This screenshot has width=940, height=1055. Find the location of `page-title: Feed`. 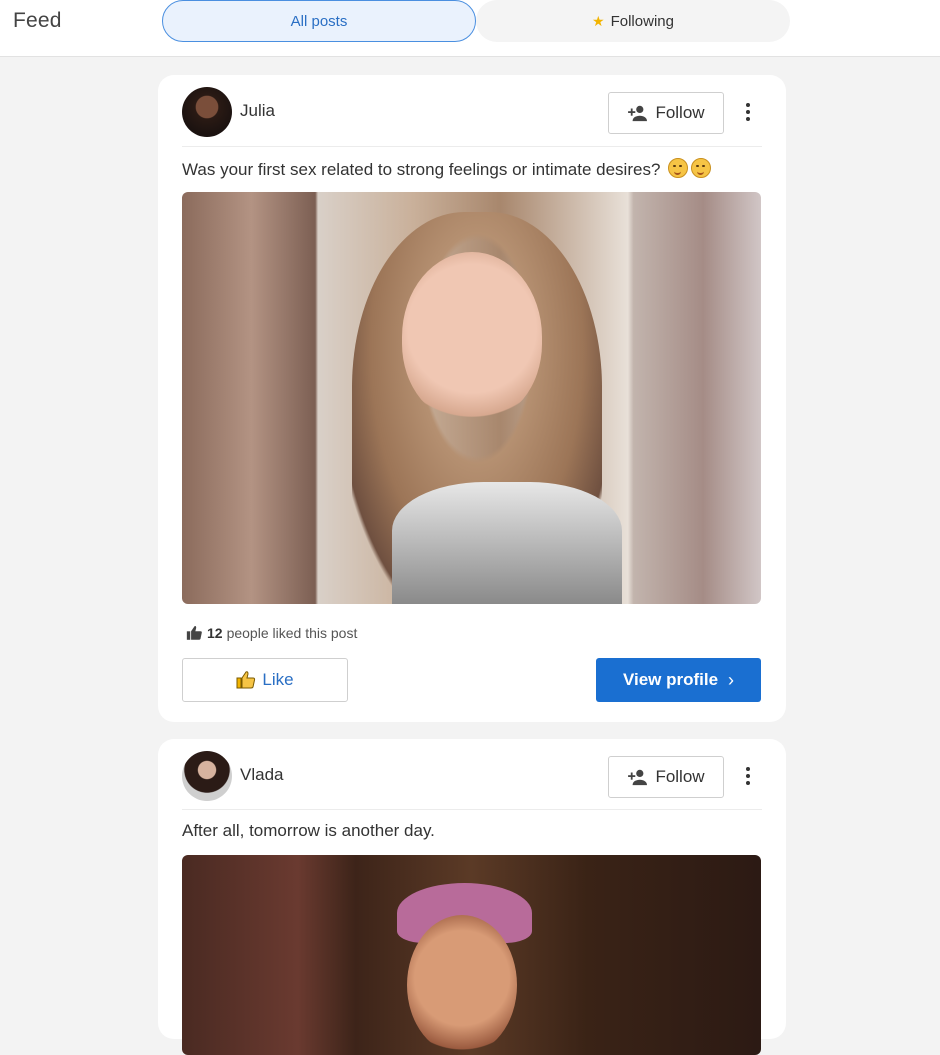

page-title: Feed is located at coordinates (37, 20).